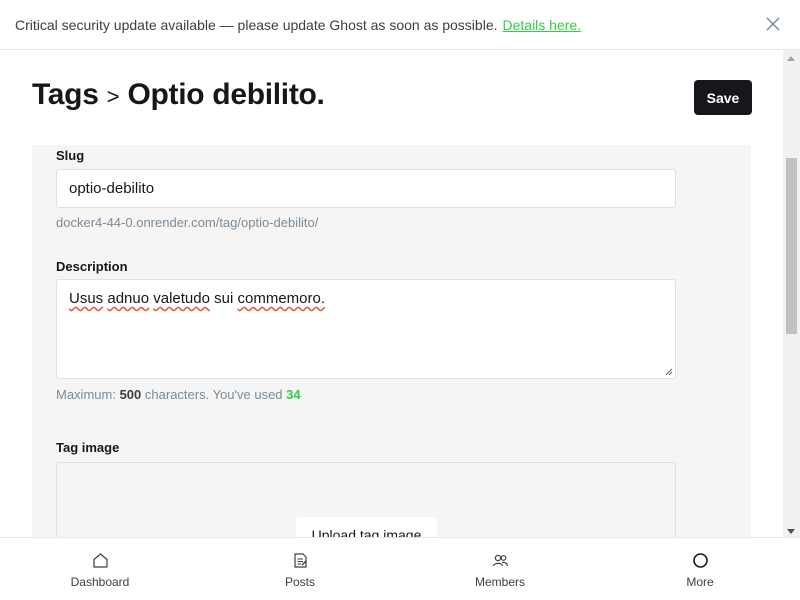 This screenshot has height=600, width=800. Describe the element at coordinates (224, 298) in the screenshot. I see `description-word: sui` at that location.